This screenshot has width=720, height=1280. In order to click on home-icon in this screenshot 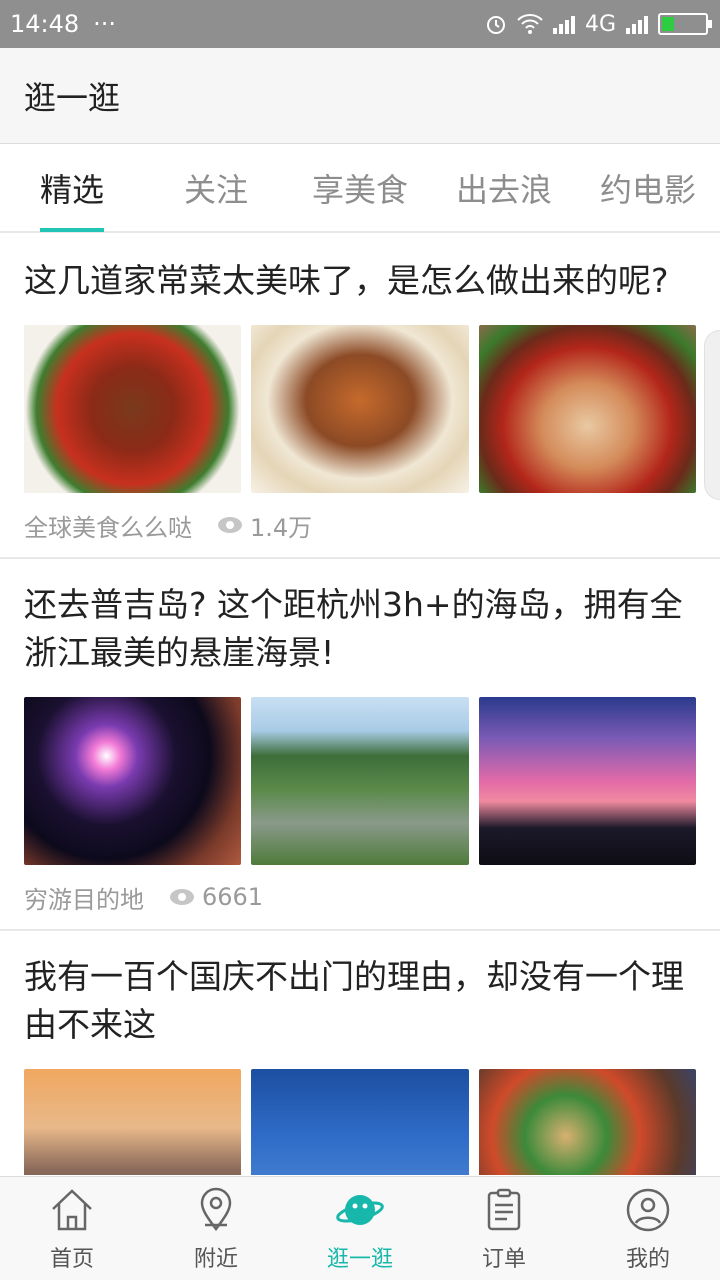, I will do `click(72, 1209)`.